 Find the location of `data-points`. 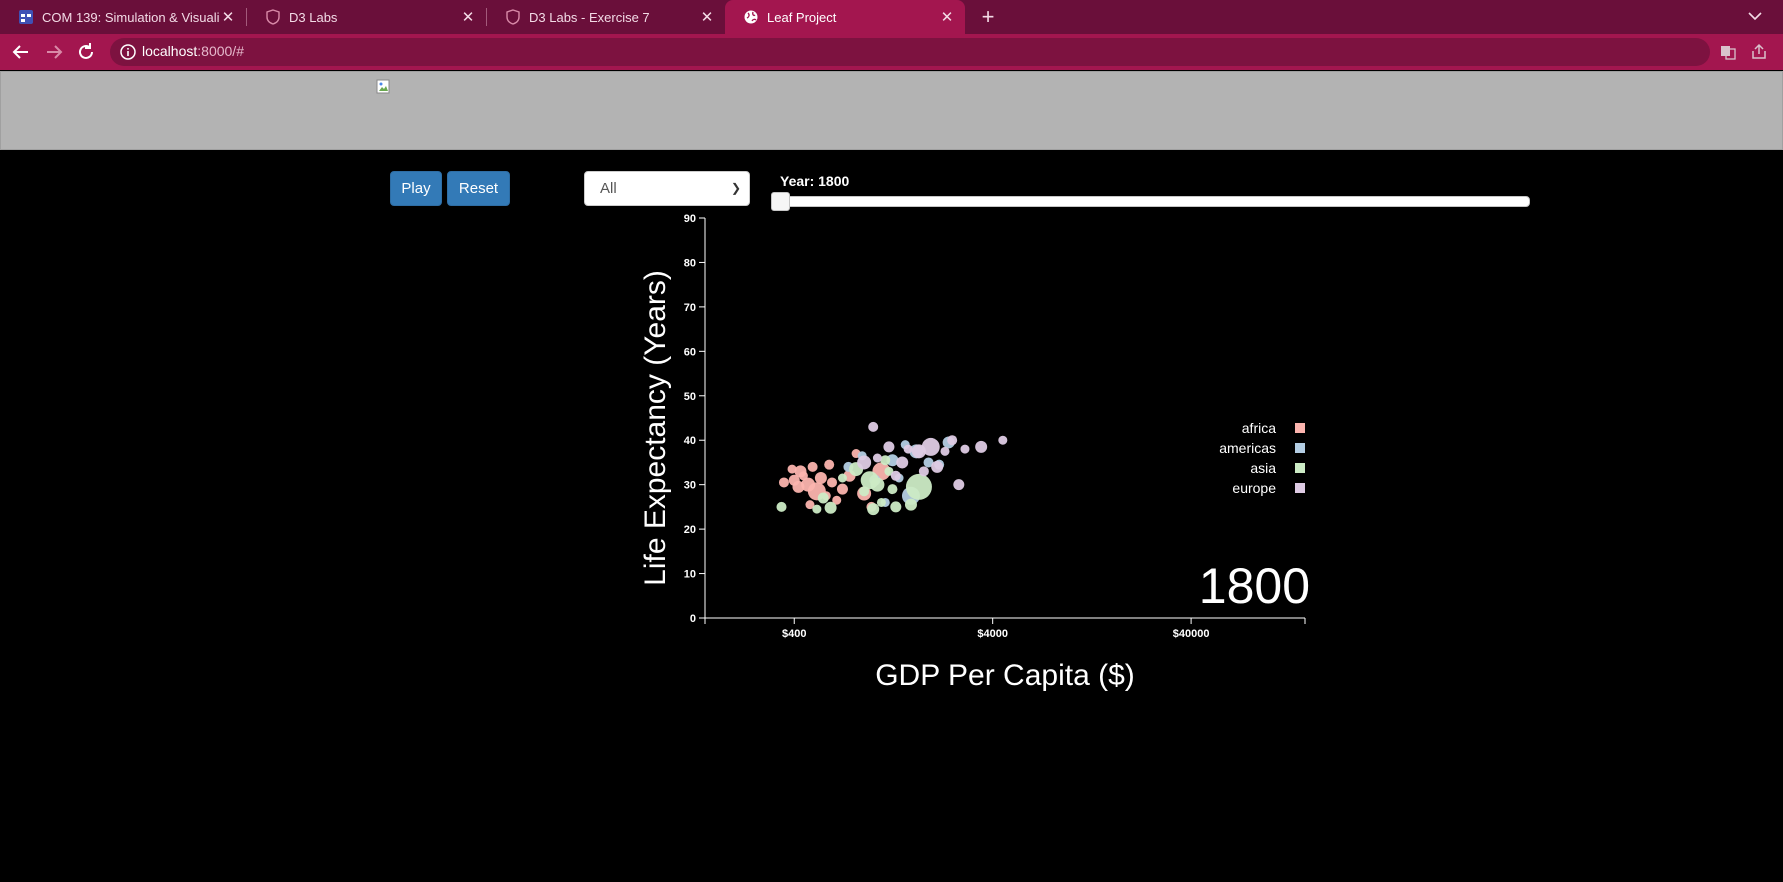

data-points is located at coordinates (892, 468).